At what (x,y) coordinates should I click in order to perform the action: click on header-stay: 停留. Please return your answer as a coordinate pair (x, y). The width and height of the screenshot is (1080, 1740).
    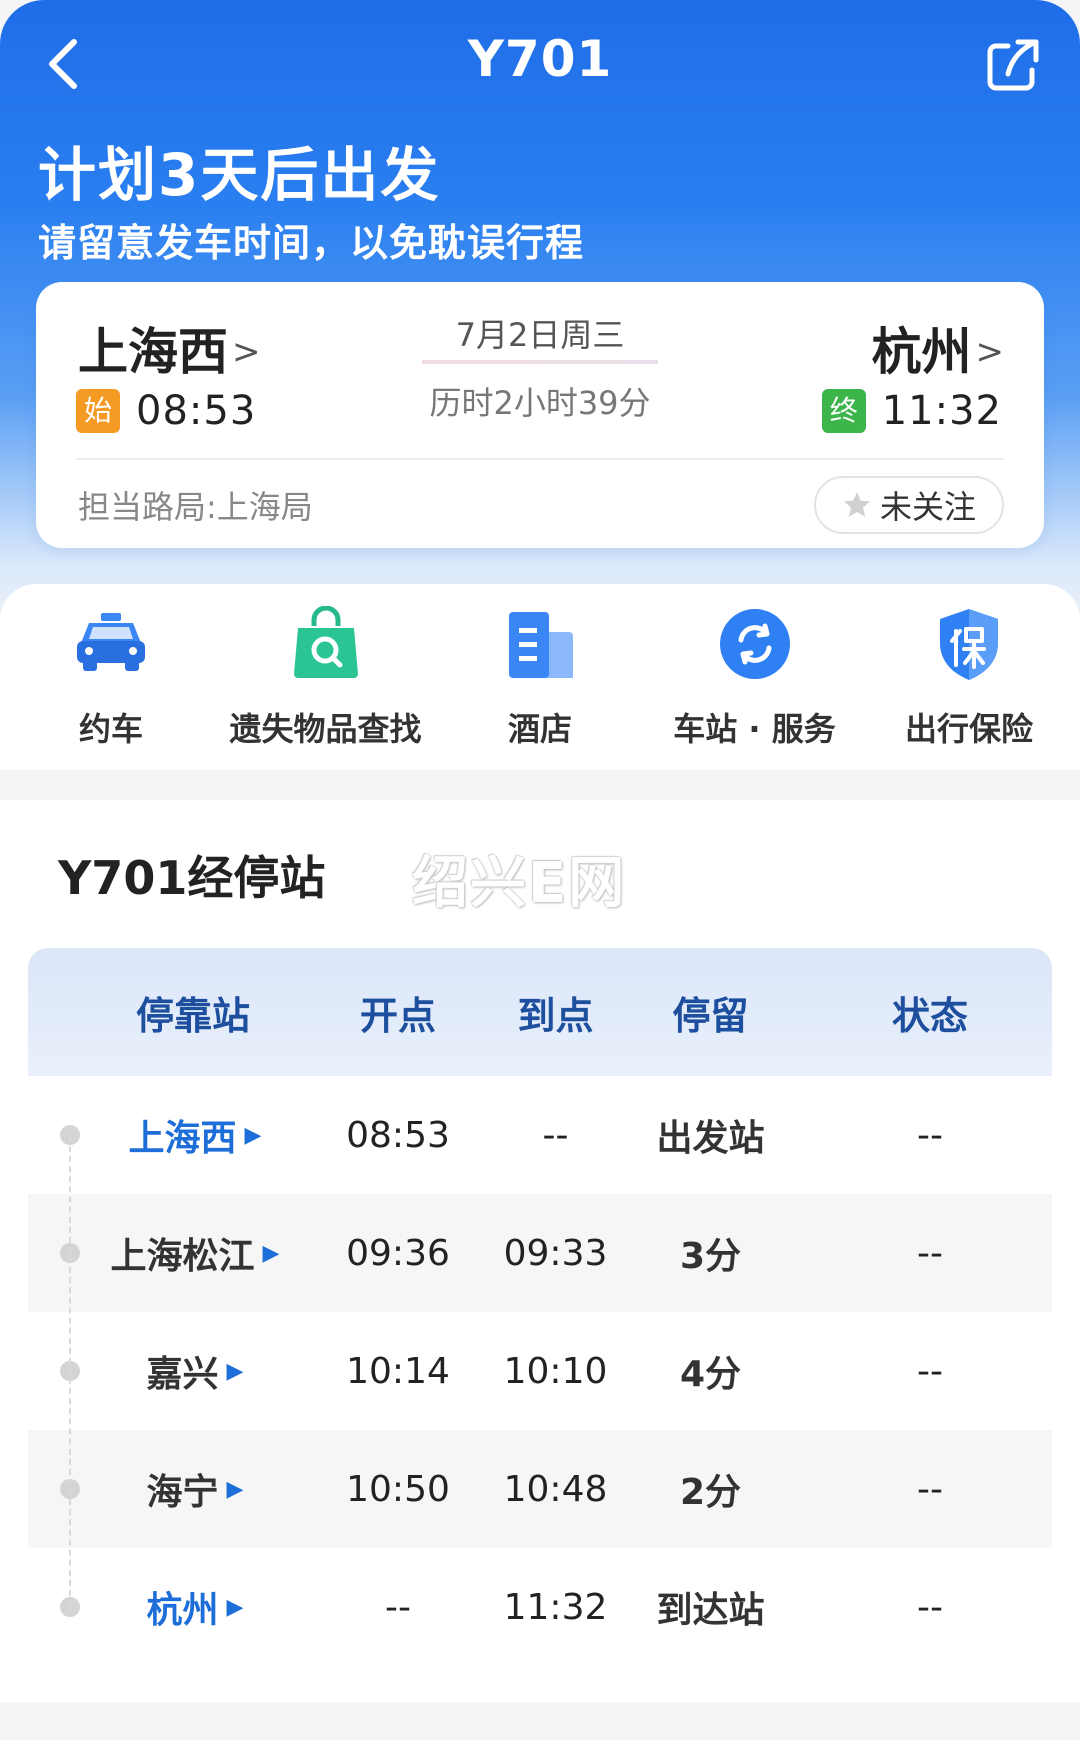
    Looking at the image, I should click on (710, 1015).